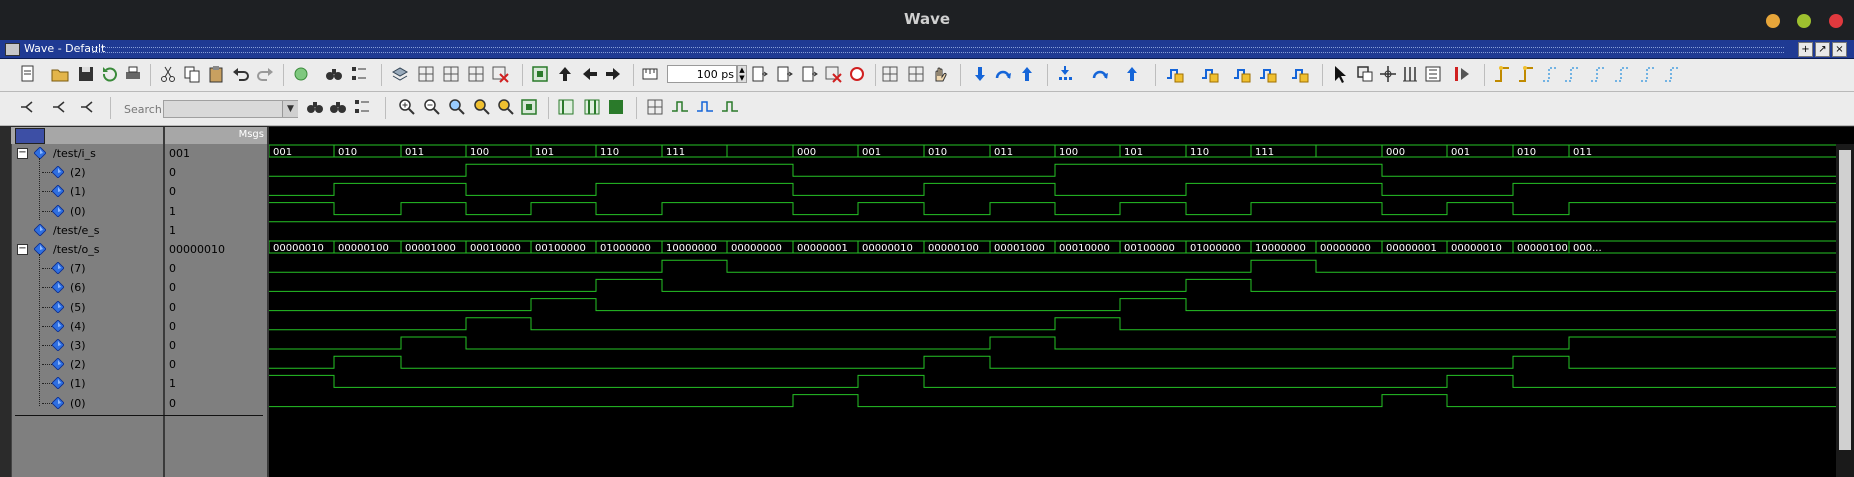 This screenshot has width=1854, height=477. I want to click on run-all-icon, so click(810, 74).